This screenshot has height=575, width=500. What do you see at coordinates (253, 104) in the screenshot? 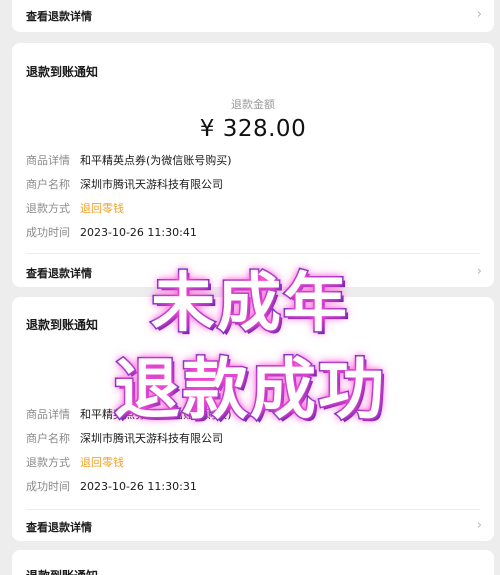
I see `refund-amount-label: 退款金额` at bounding box center [253, 104].